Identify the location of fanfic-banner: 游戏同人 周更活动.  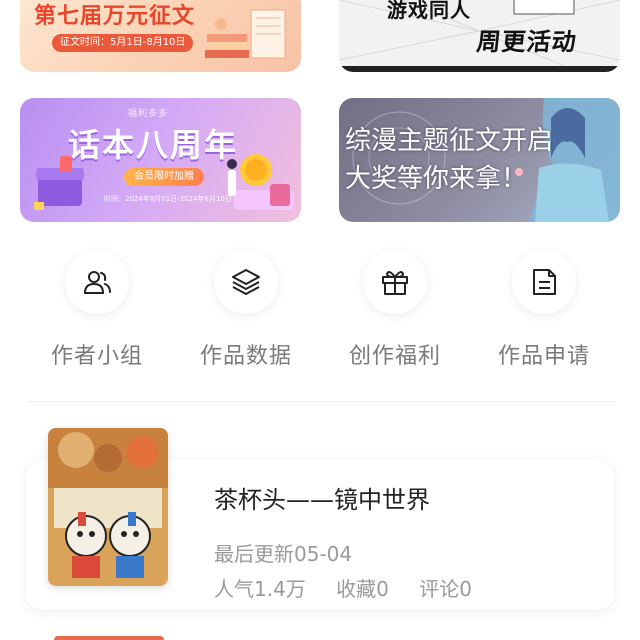
(479, 36).